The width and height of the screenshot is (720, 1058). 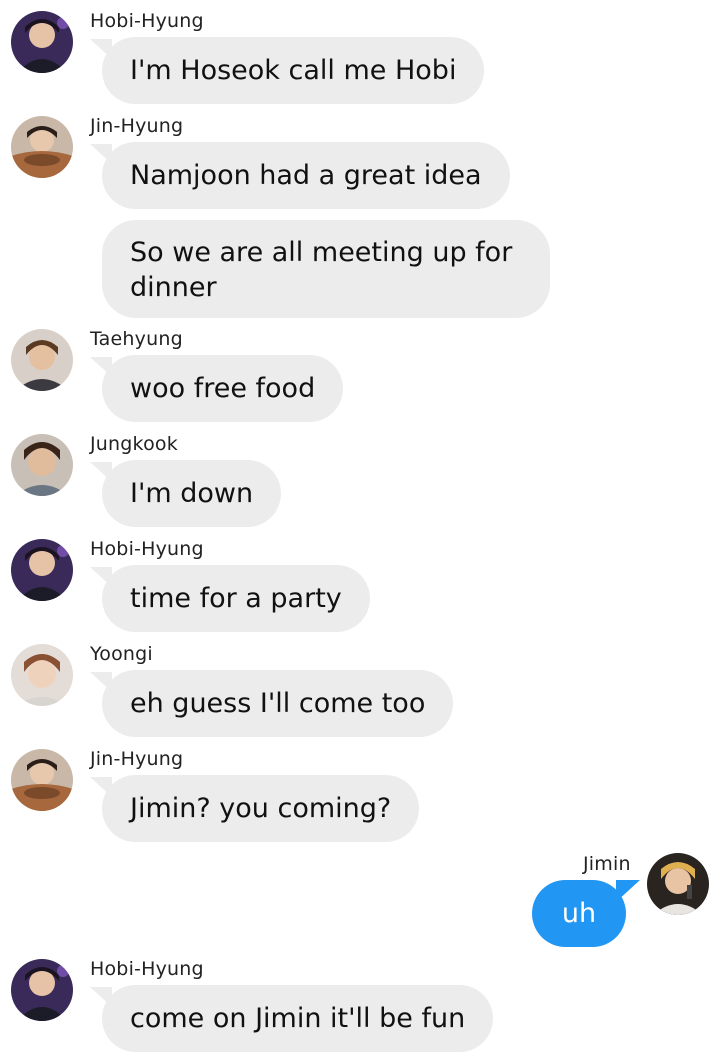 What do you see at coordinates (261, 808) in the screenshot?
I see `message-text: Jimin? you coming?` at bounding box center [261, 808].